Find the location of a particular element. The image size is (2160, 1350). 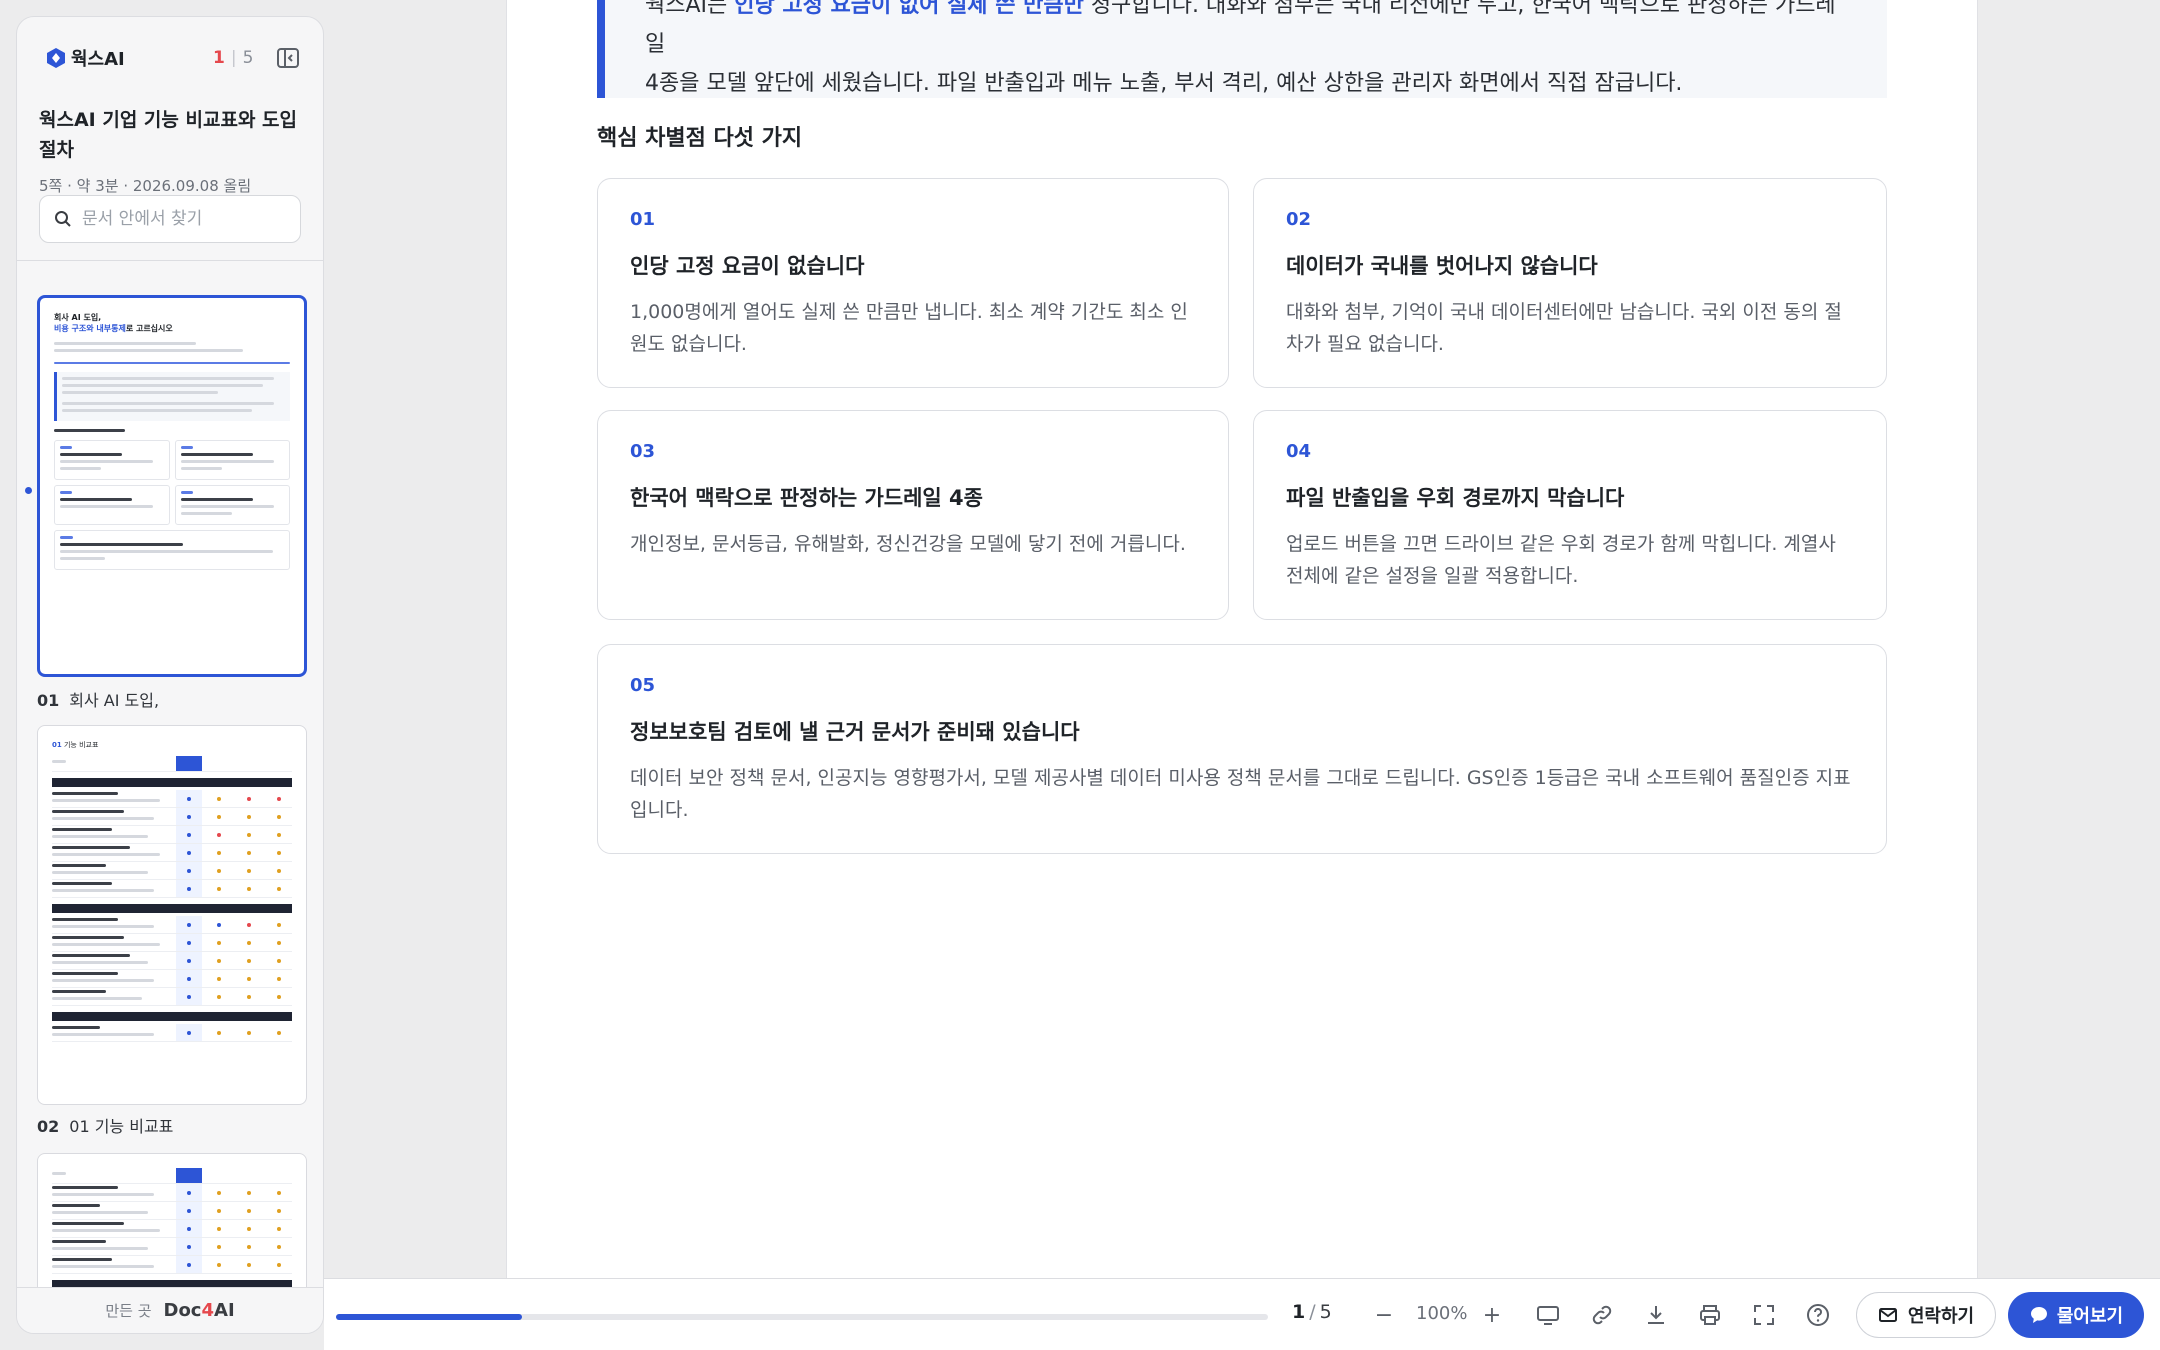

ask-button: 물어보기 is located at coordinates (2076, 1315).